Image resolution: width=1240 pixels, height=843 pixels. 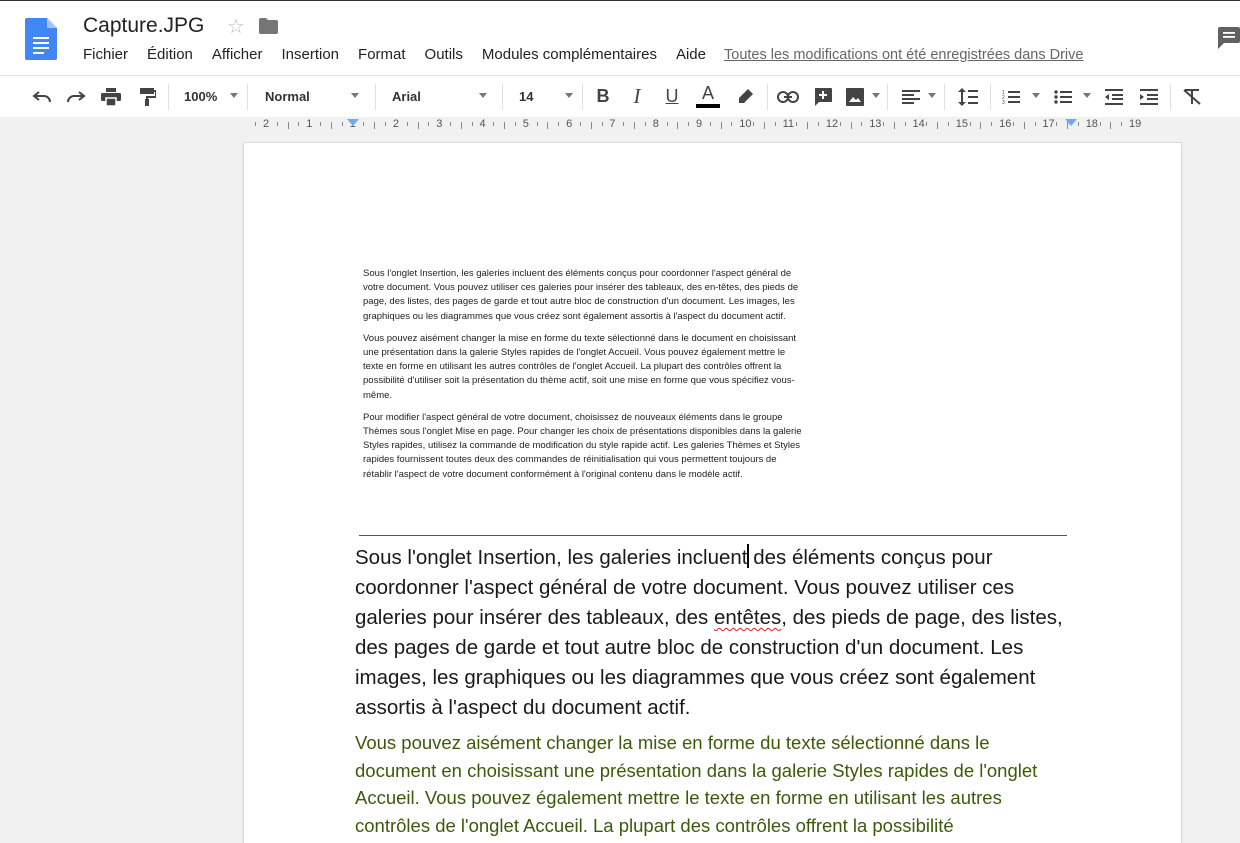 What do you see at coordinates (309, 124) in the screenshot?
I see `ruler-label: 1` at bounding box center [309, 124].